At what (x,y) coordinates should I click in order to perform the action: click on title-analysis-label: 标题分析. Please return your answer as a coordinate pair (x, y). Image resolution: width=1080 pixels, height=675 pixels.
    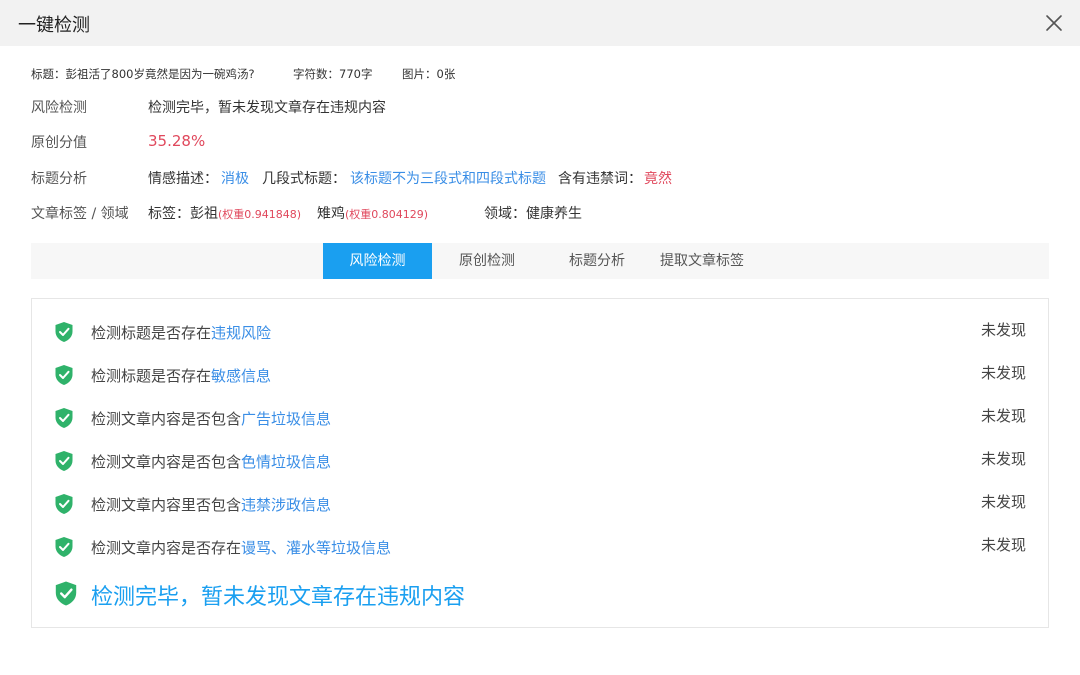
    Looking at the image, I should click on (59, 179).